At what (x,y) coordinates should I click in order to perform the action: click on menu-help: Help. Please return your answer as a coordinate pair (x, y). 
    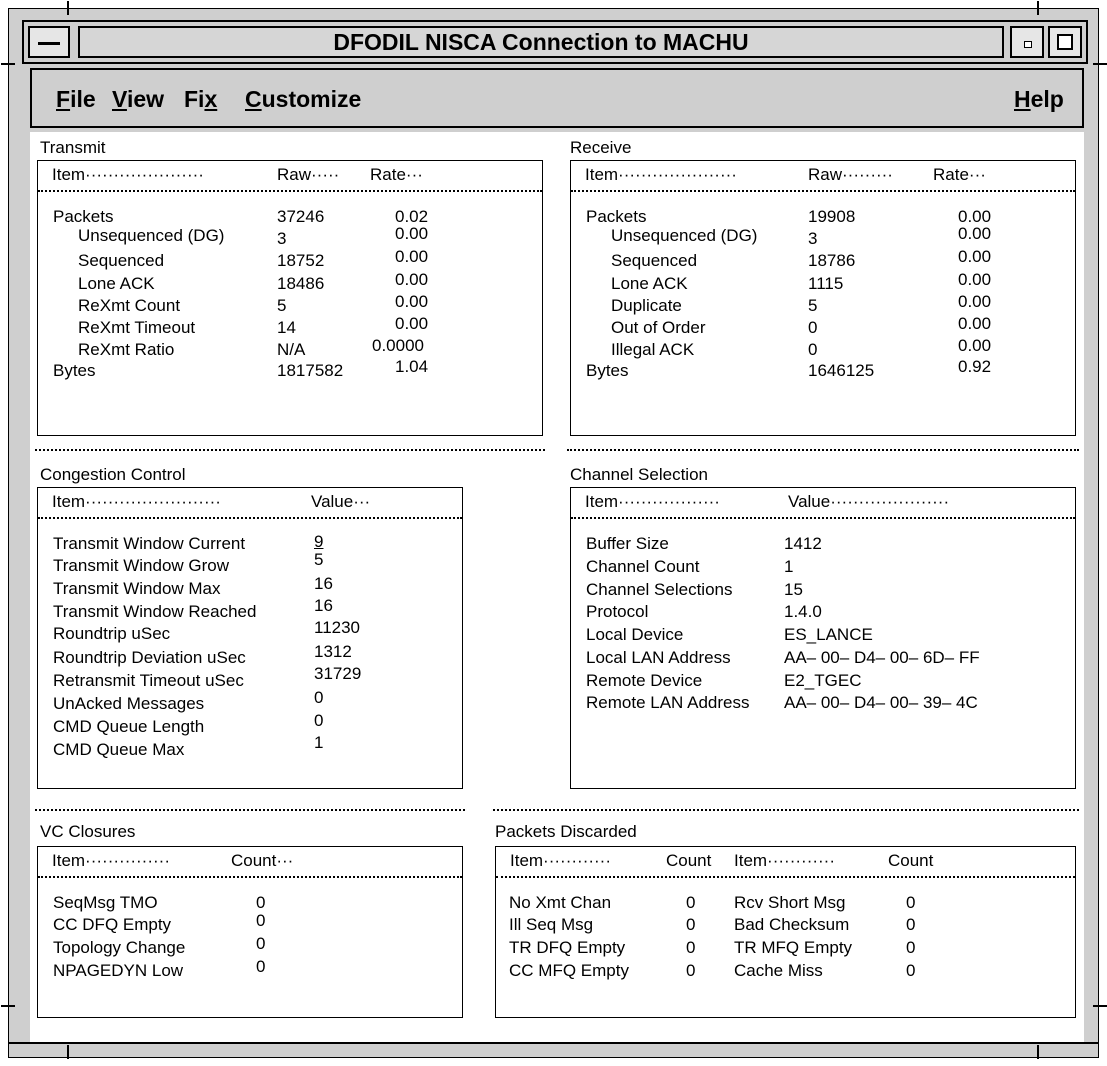
    Looking at the image, I should click on (1039, 99).